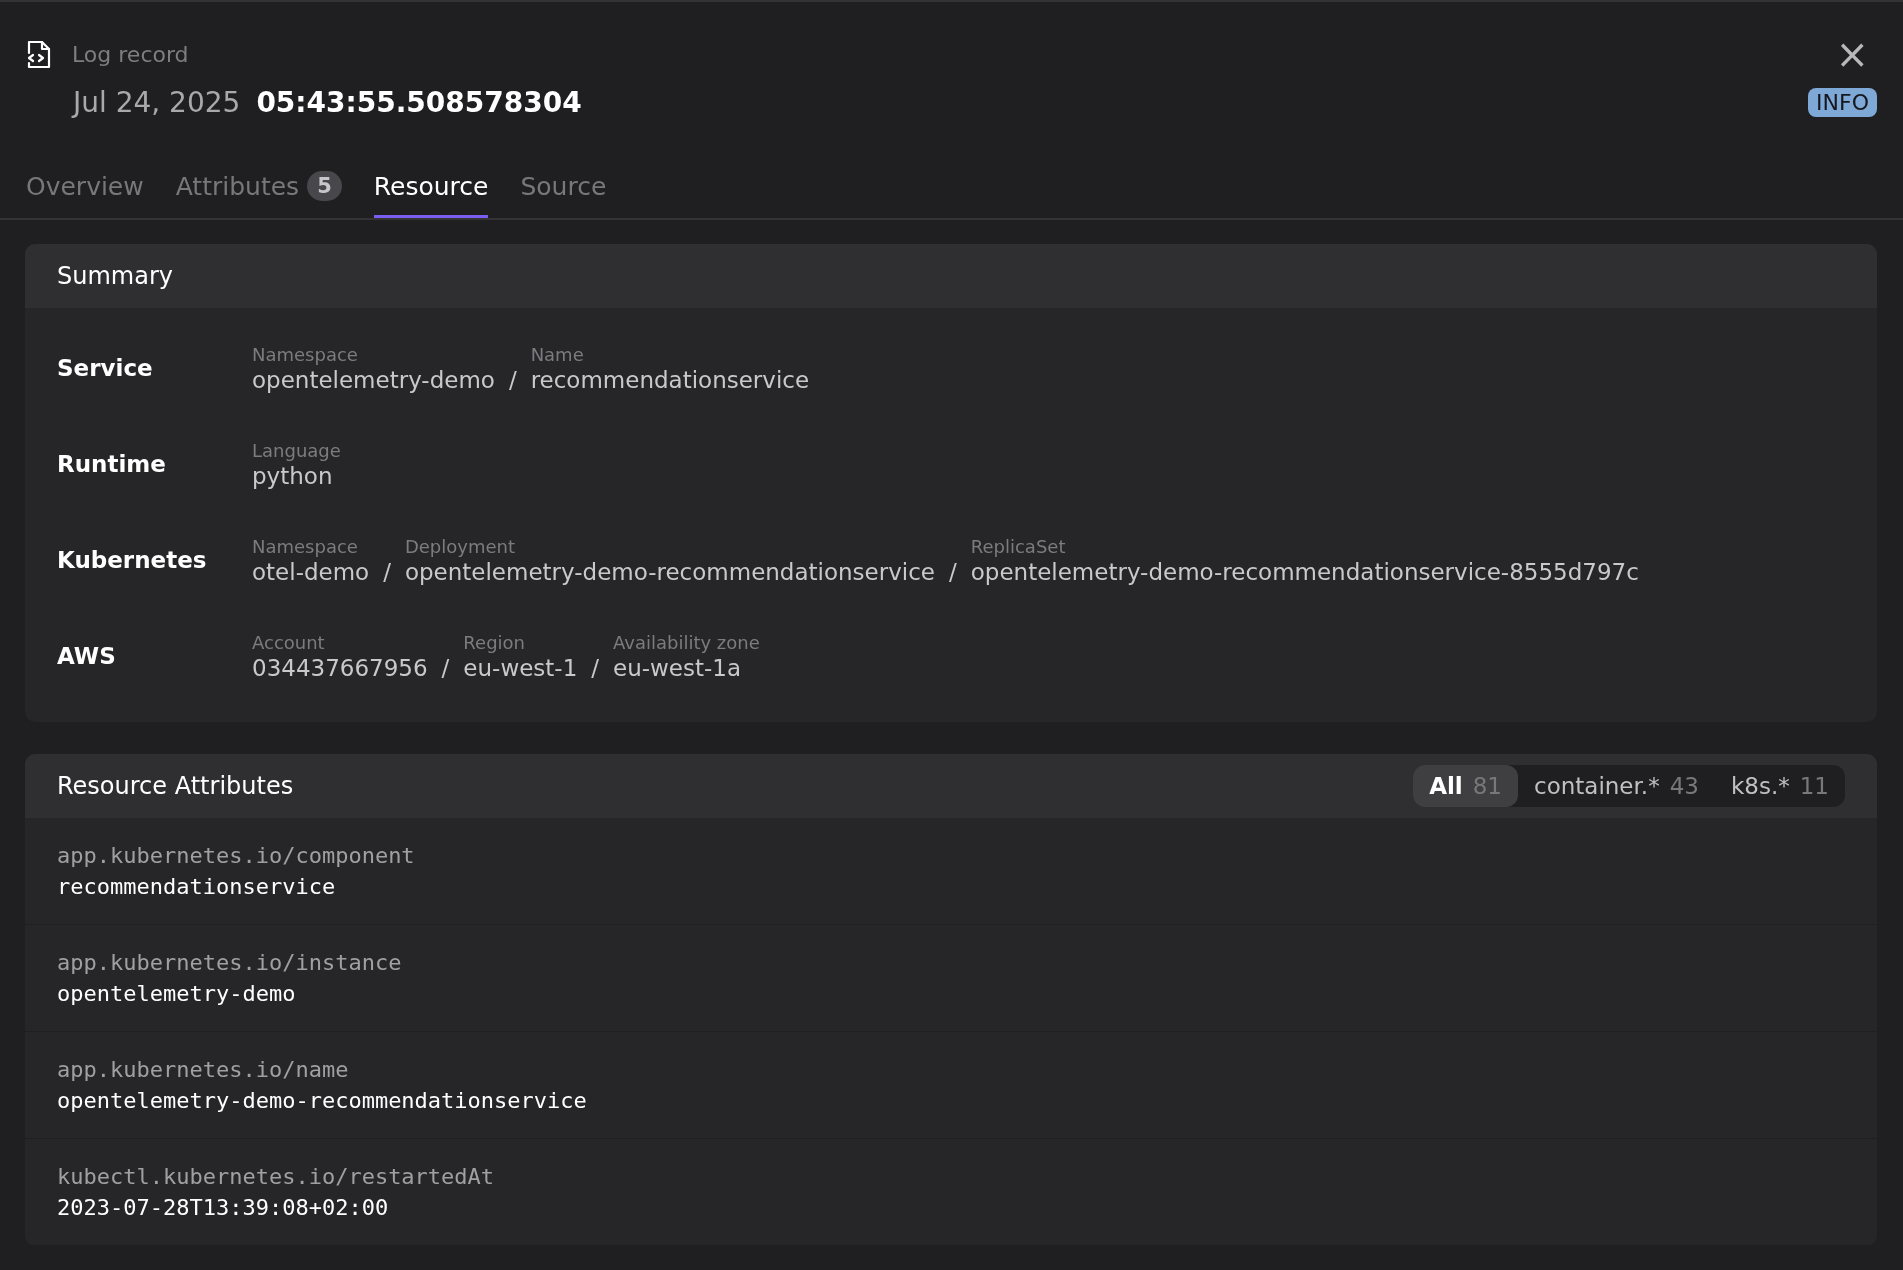 This screenshot has height=1270, width=1903. What do you see at coordinates (373, 379) in the screenshot?
I see `field-value: opentelemetry-demo` at bounding box center [373, 379].